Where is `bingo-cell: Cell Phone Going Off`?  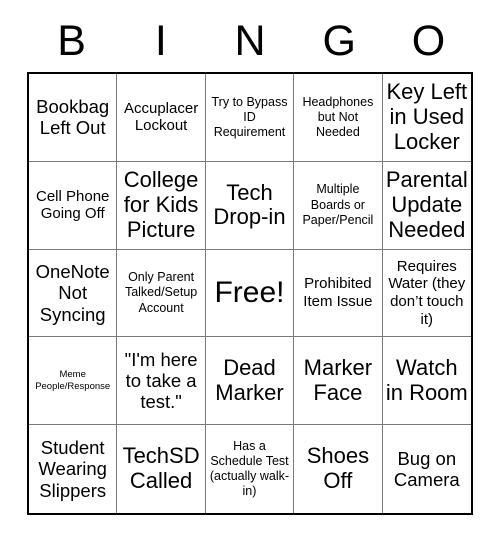 bingo-cell: Cell Phone Going Off is located at coordinates (73, 205).